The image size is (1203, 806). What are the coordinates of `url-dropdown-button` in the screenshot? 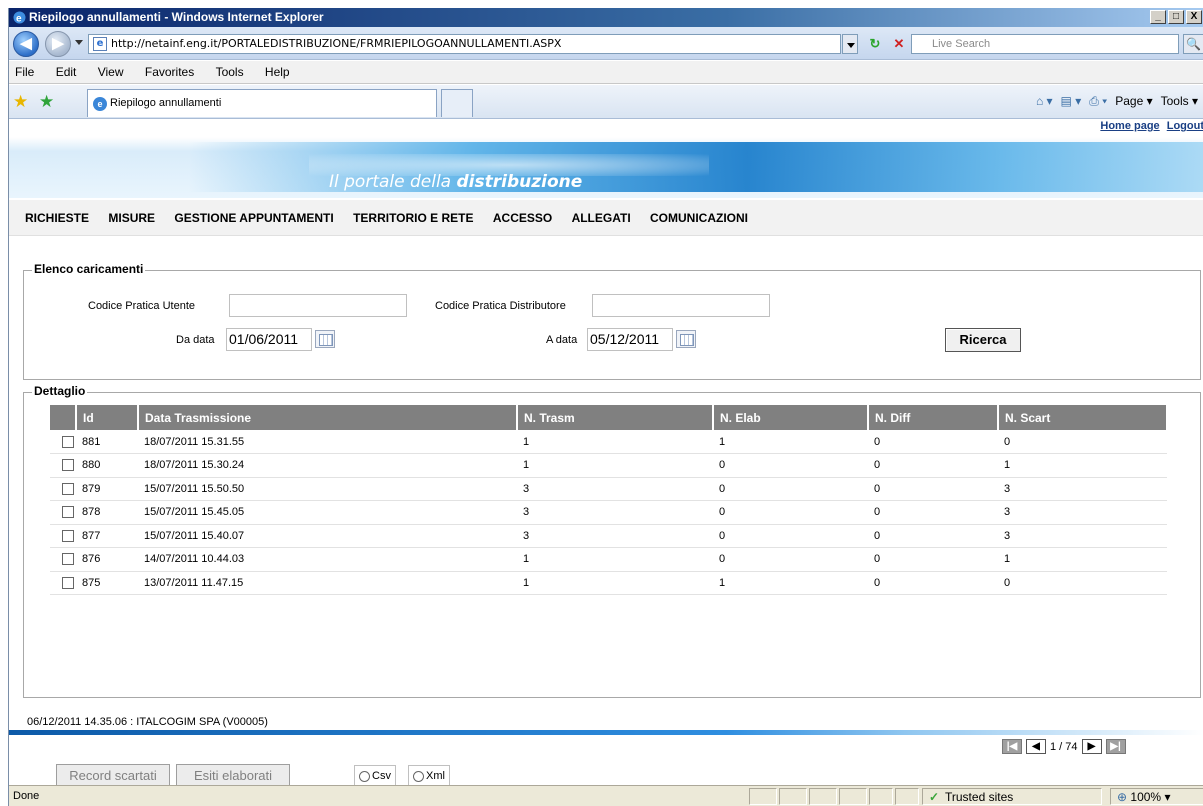 It's located at (850, 44).